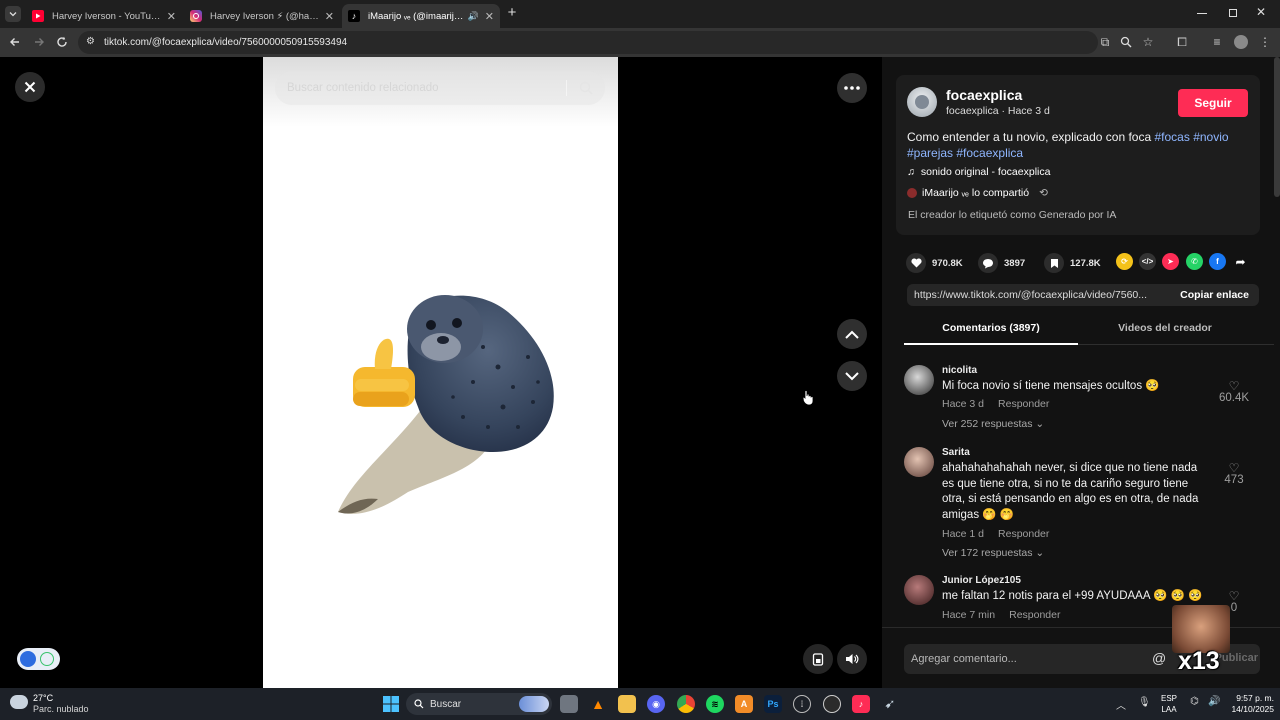 The width and height of the screenshot is (1280, 720). I want to click on hashtags-line-1: #focas #novio, so click(1192, 137).